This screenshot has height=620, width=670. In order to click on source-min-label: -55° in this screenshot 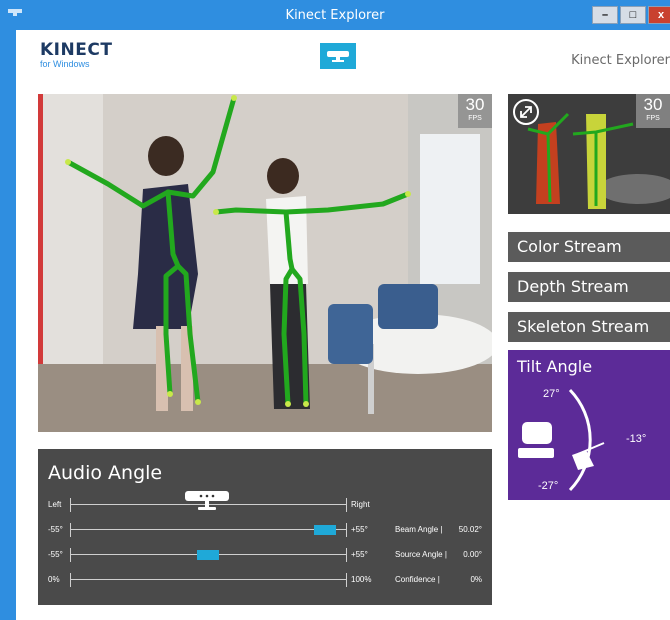, I will do `click(55, 554)`.